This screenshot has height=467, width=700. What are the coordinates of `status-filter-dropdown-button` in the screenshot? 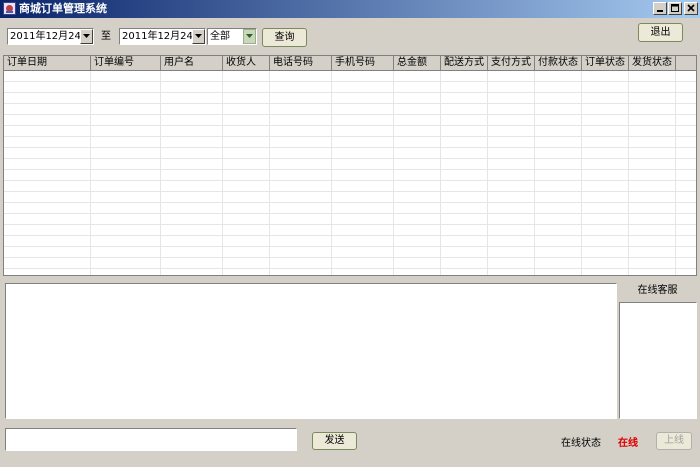 It's located at (249, 36).